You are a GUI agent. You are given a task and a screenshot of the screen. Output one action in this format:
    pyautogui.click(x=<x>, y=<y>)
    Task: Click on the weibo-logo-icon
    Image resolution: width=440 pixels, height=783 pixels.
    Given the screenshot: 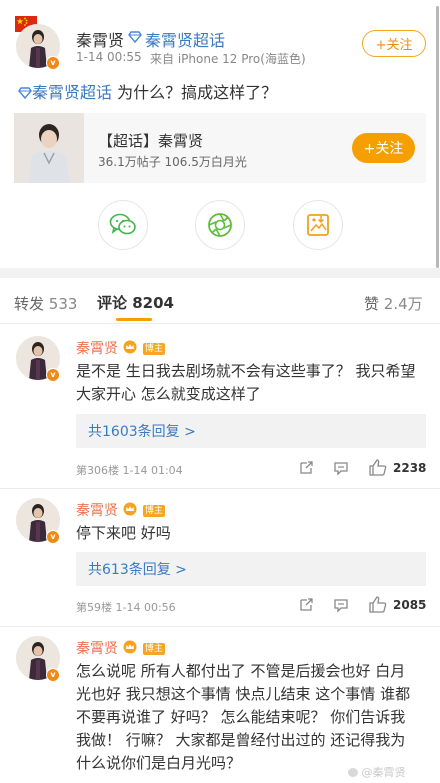 What is the action you would take?
    pyautogui.click(x=353, y=772)
    